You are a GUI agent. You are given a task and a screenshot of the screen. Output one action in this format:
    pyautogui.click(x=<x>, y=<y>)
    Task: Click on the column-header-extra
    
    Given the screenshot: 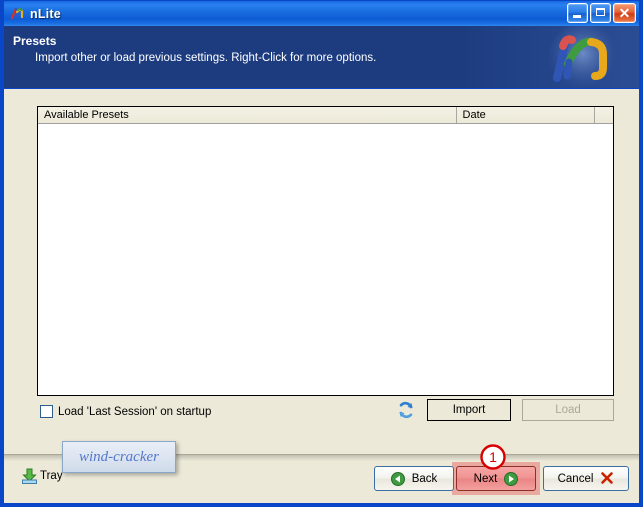 What is the action you would take?
    pyautogui.click(x=604, y=115)
    